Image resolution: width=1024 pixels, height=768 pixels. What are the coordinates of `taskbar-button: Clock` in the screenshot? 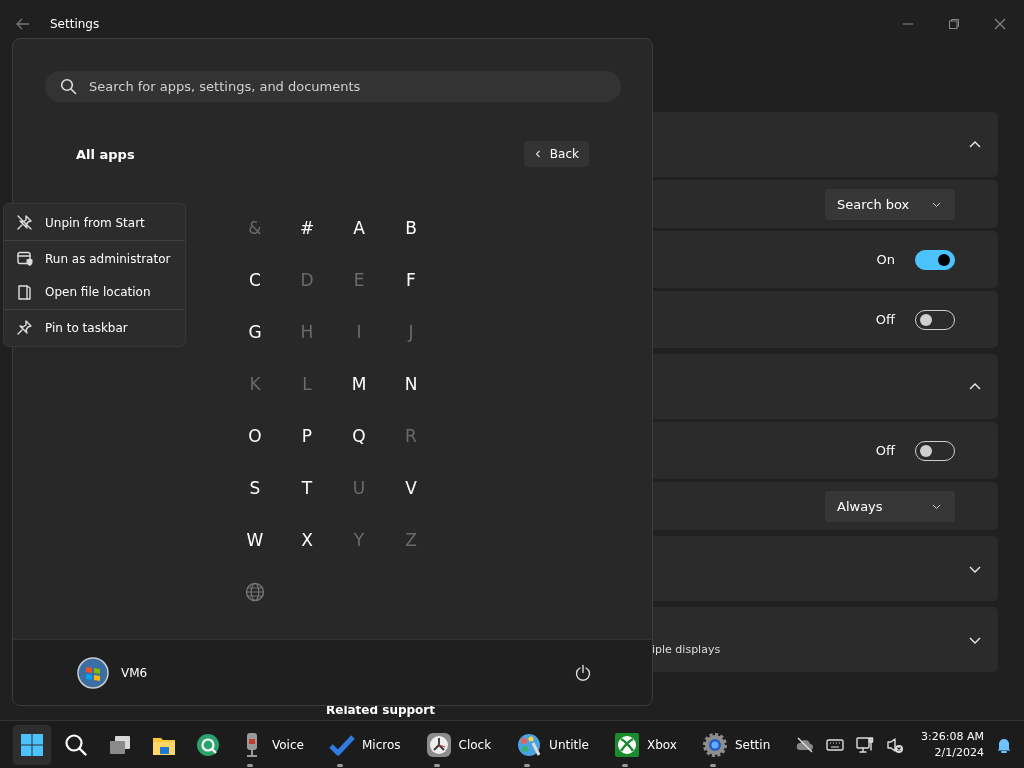 It's located at (458, 744).